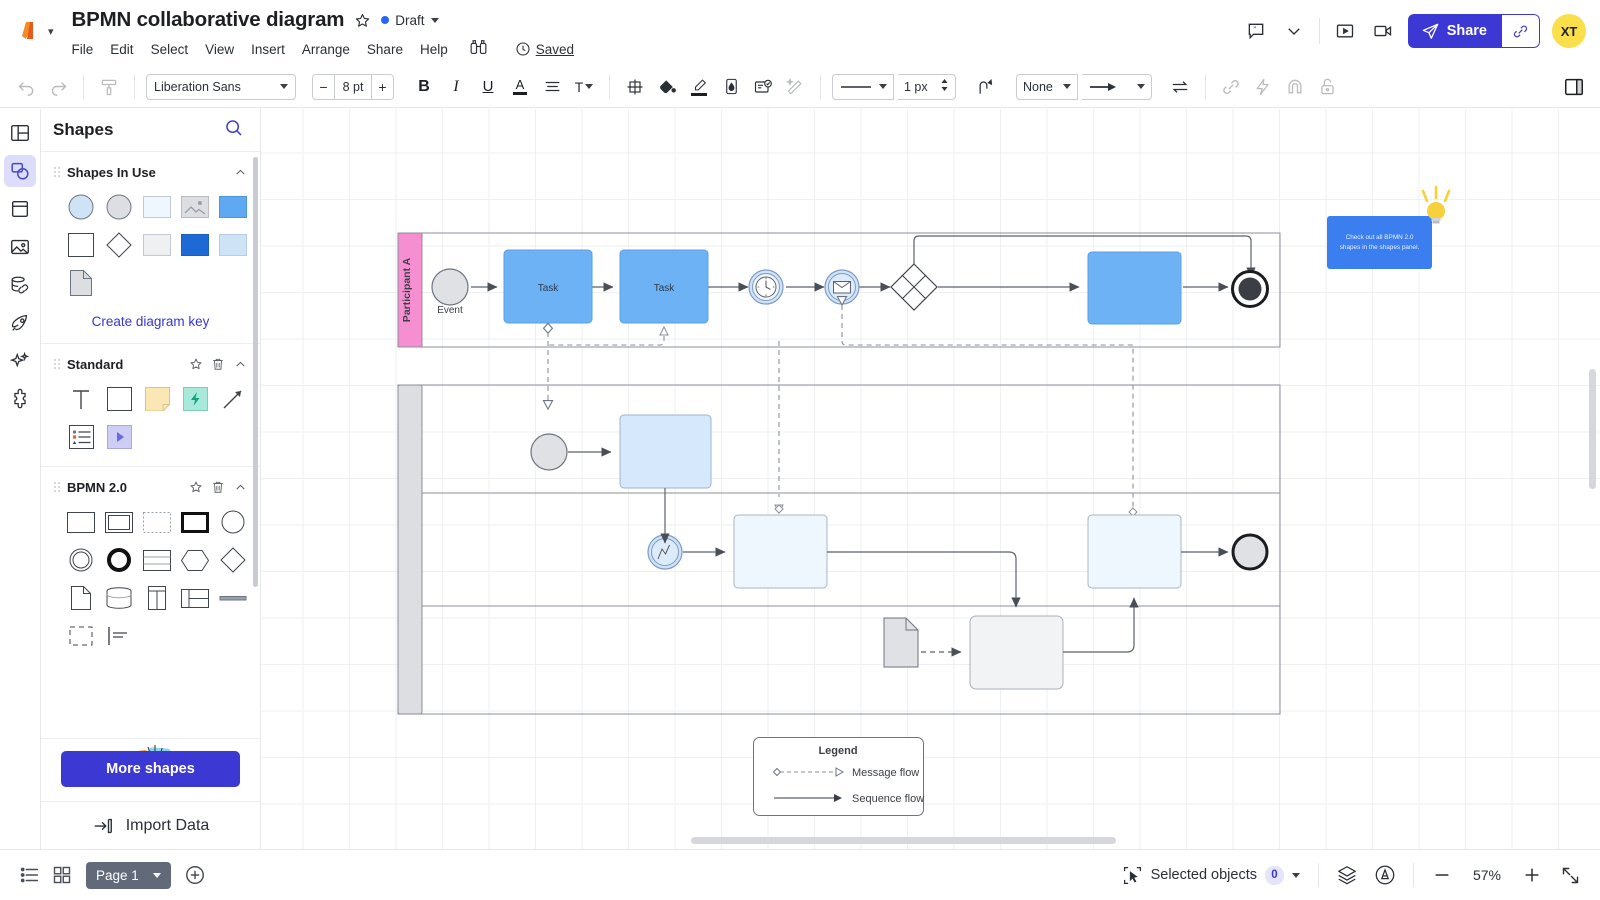 Image resolution: width=1600 pixels, height=900 pixels. What do you see at coordinates (927, 86) in the screenshot?
I see `line-weight-stepper: 1 px` at bounding box center [927, 86].